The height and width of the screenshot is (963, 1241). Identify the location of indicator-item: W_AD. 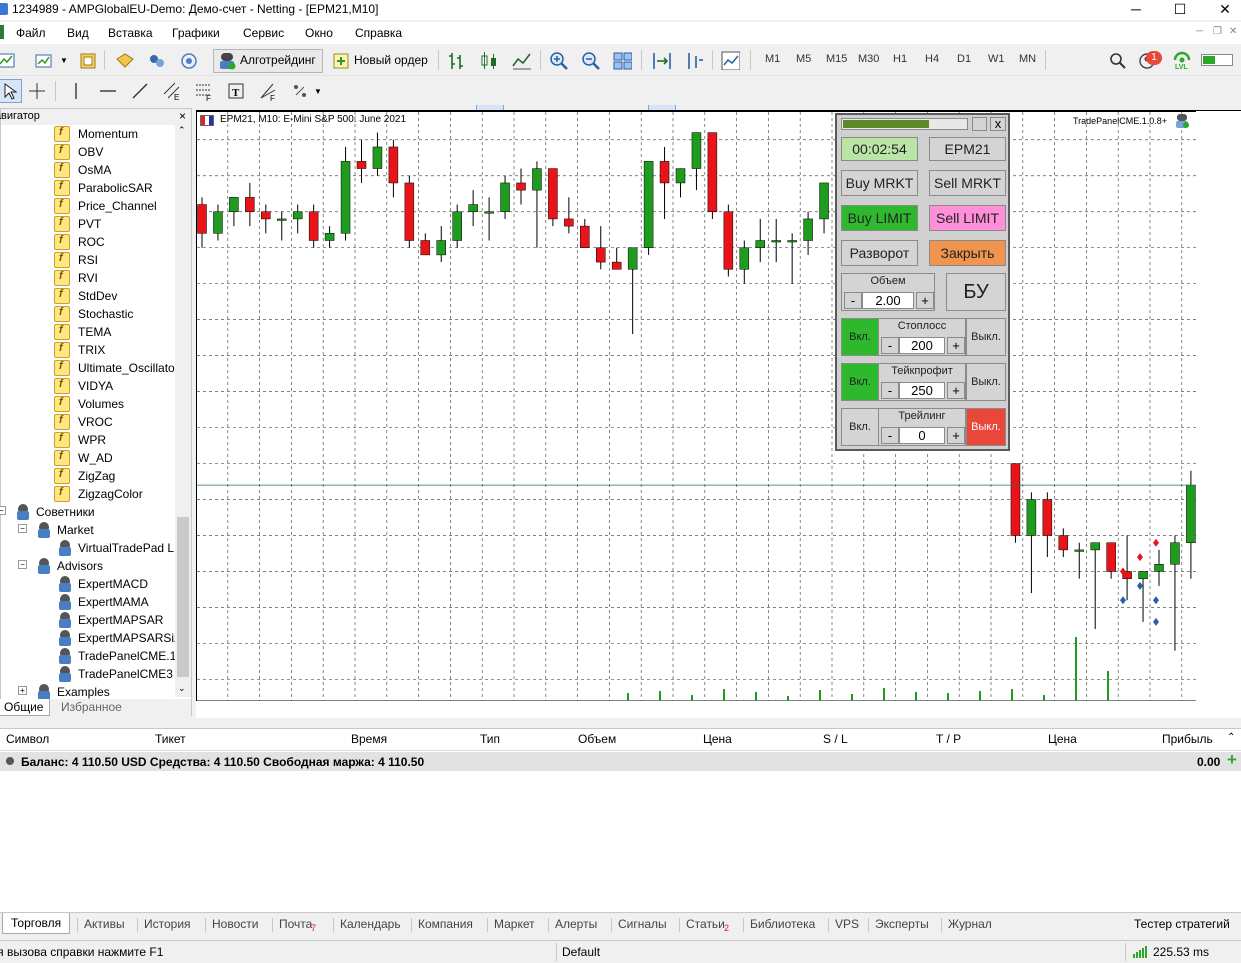
(88, 458).